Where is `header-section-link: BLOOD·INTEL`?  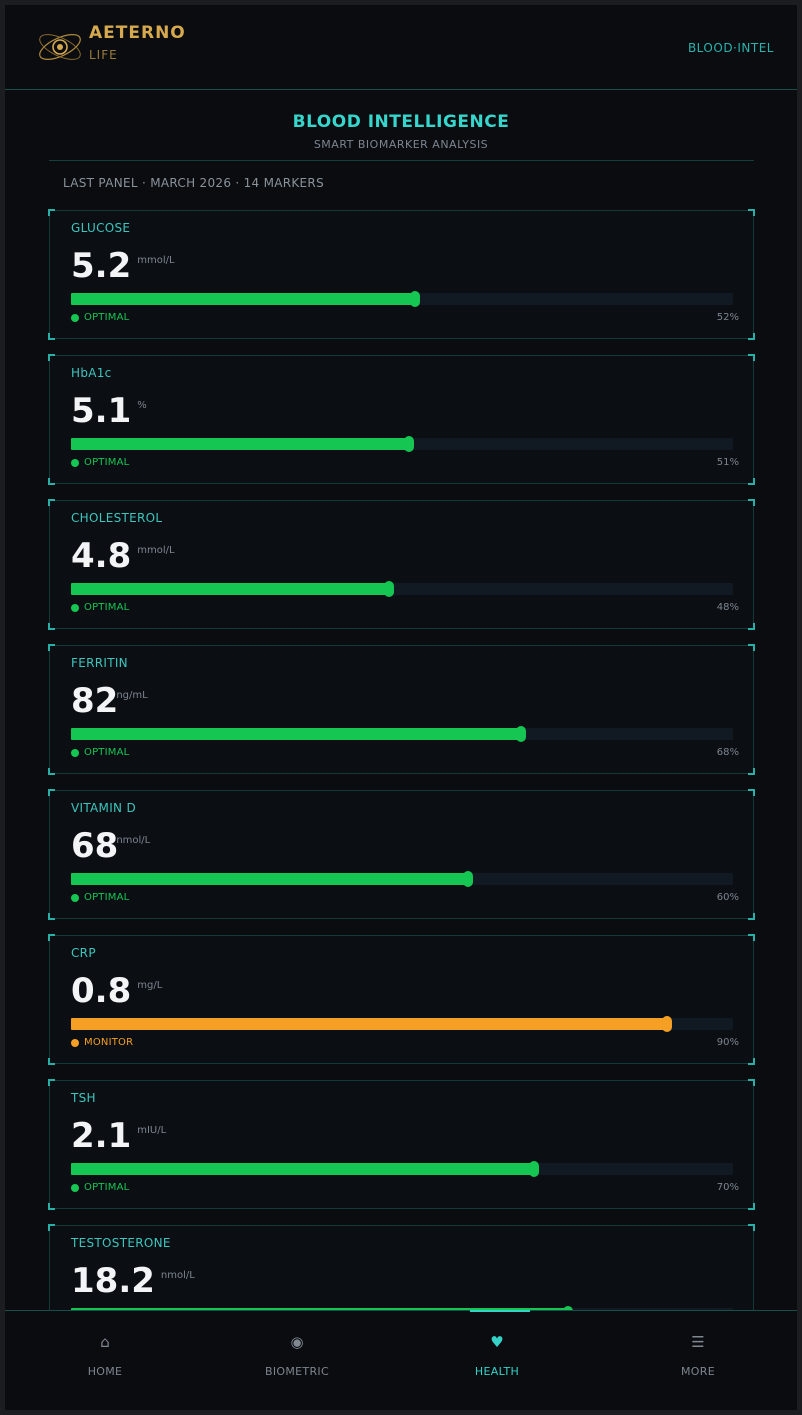 header-section-link: BLOOD·INTEL is located at coordinates (731, 48).